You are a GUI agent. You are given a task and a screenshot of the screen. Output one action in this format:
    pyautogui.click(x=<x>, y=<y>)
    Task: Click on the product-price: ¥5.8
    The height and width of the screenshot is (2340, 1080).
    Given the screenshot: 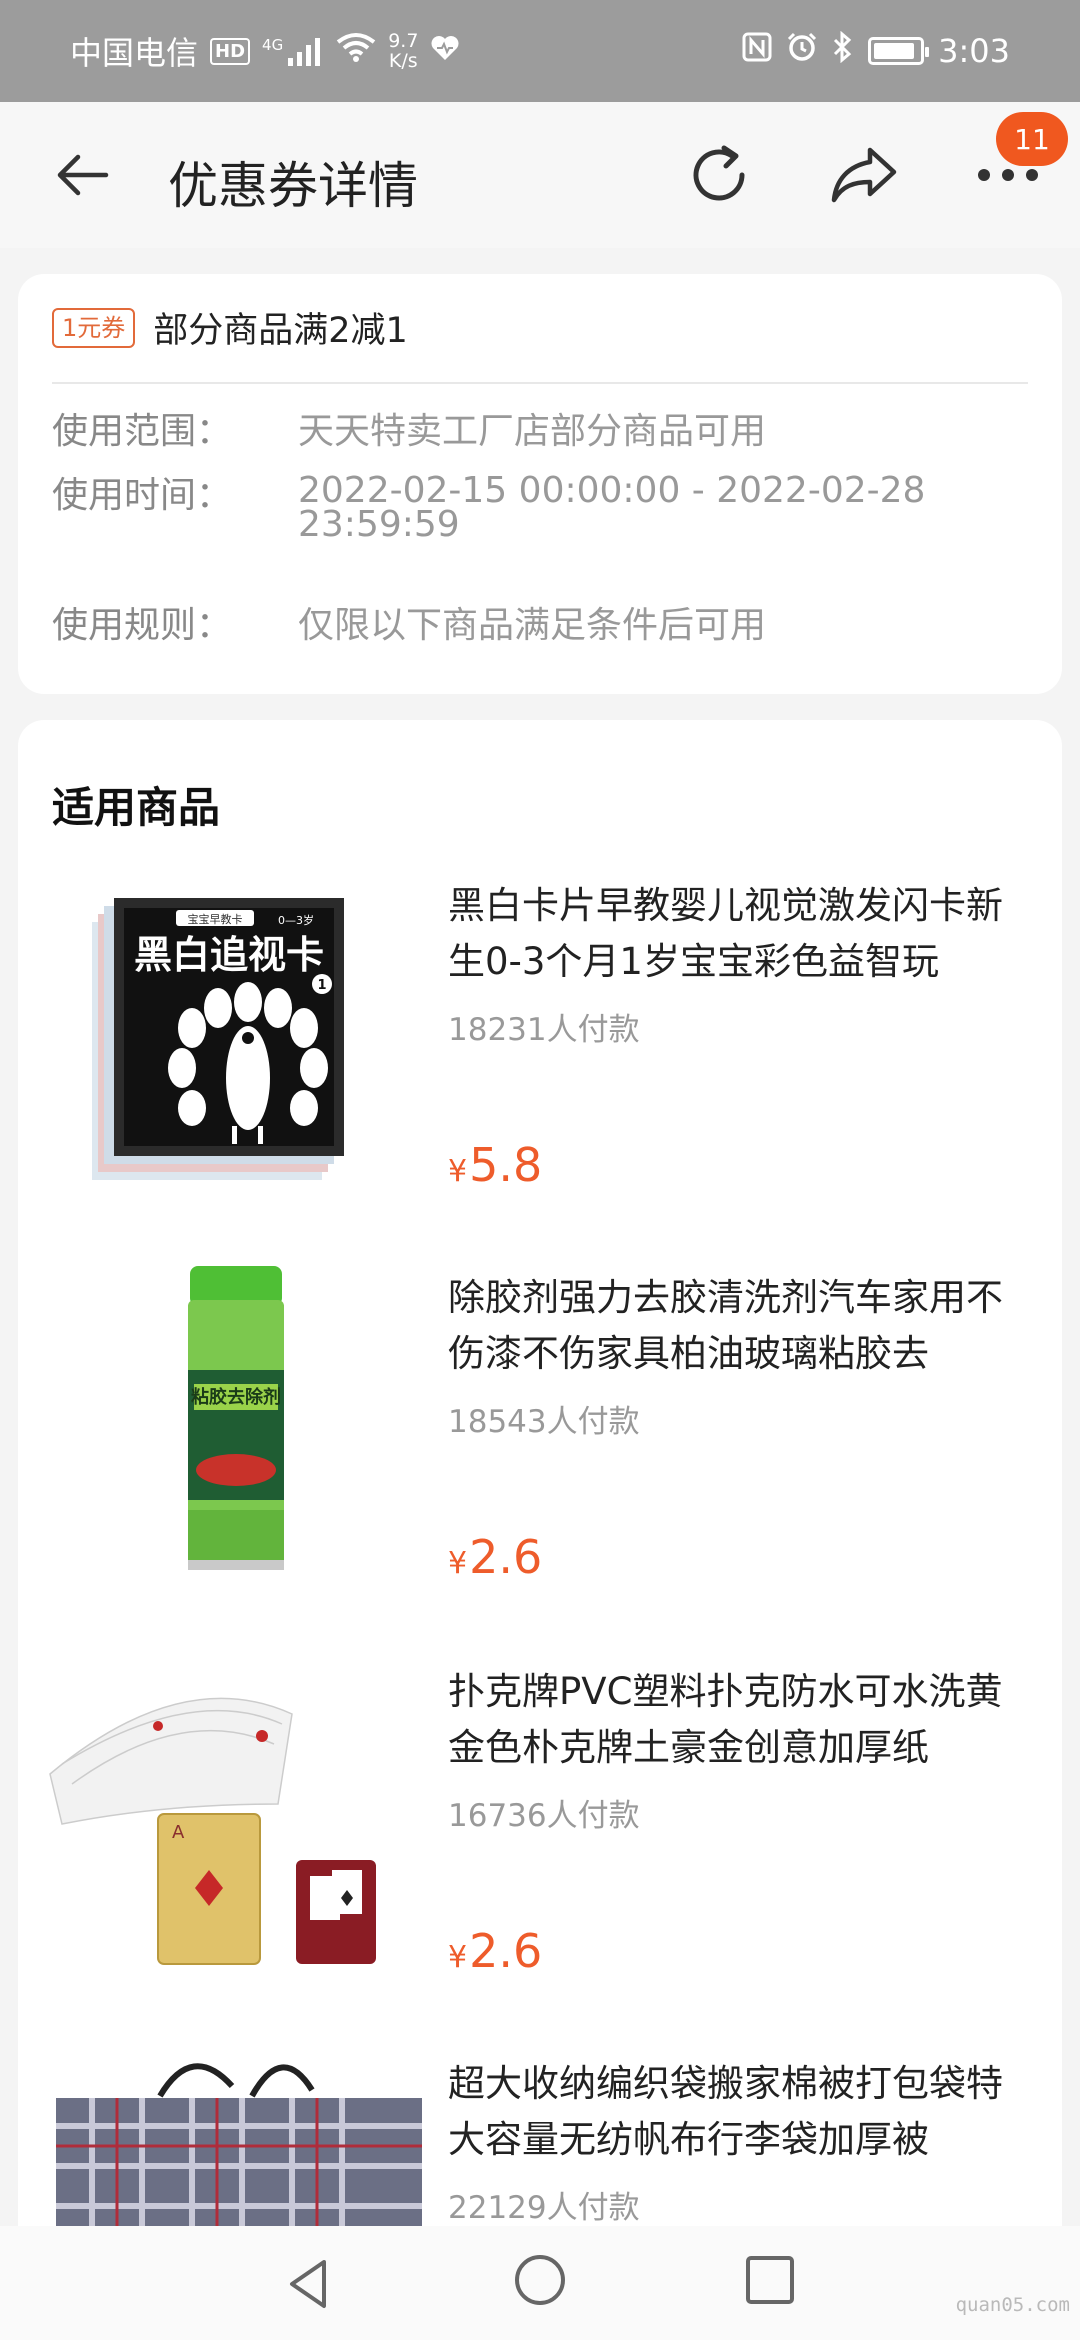 What is the action you would take?
    pyautogui.click(x=495, y=1165)
    